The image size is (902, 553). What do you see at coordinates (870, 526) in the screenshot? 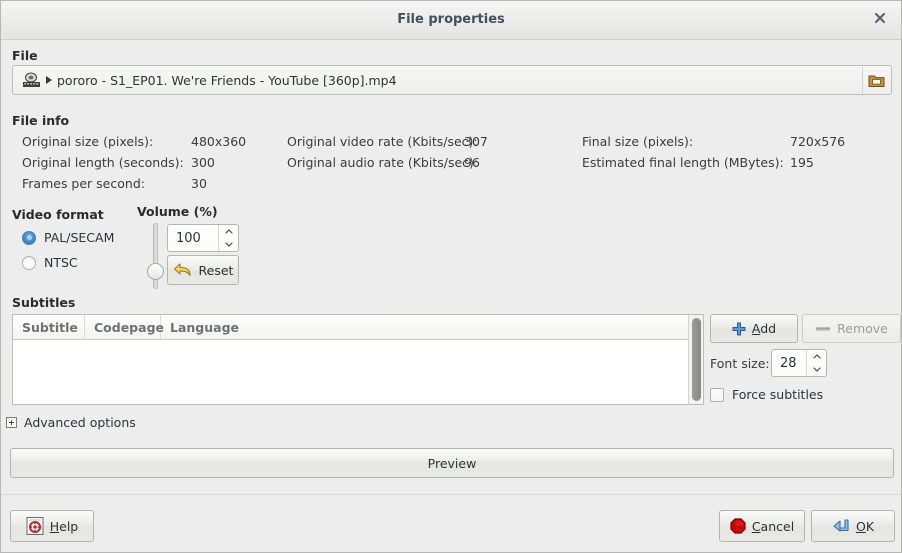
I see `ok-rest: K` at bounding box center [870, 526].